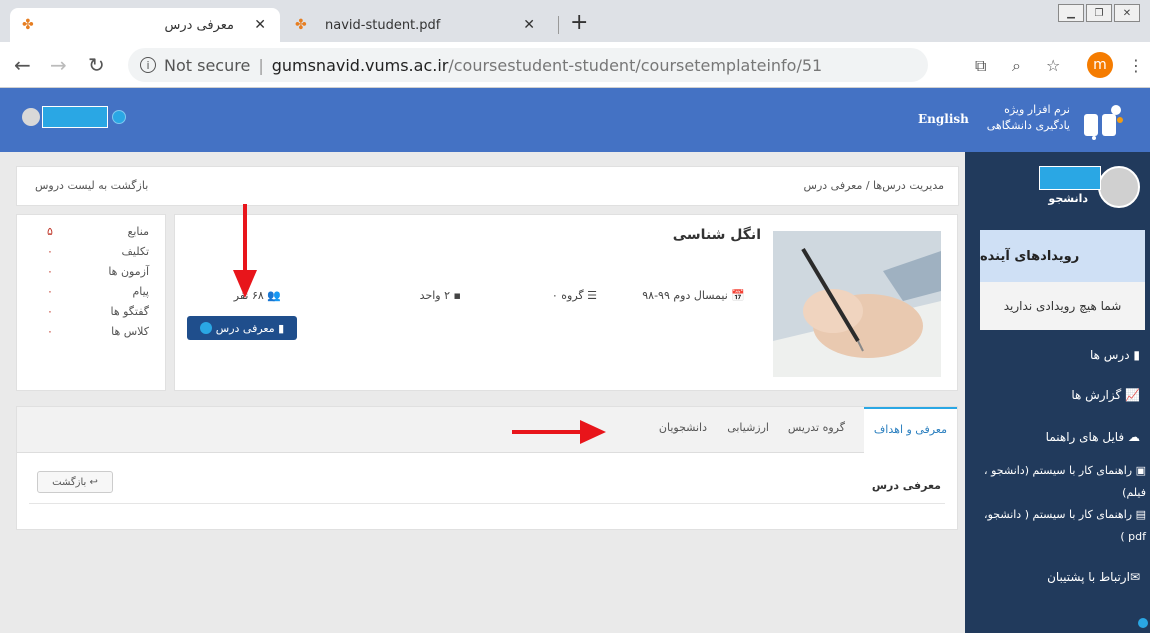 The width and height of the screenshot is (1150, 633). What do you see at coordinates (128, 271) in the screenshot?
I see `stat-label: آزمون ها` at bounding box center [128, 271].